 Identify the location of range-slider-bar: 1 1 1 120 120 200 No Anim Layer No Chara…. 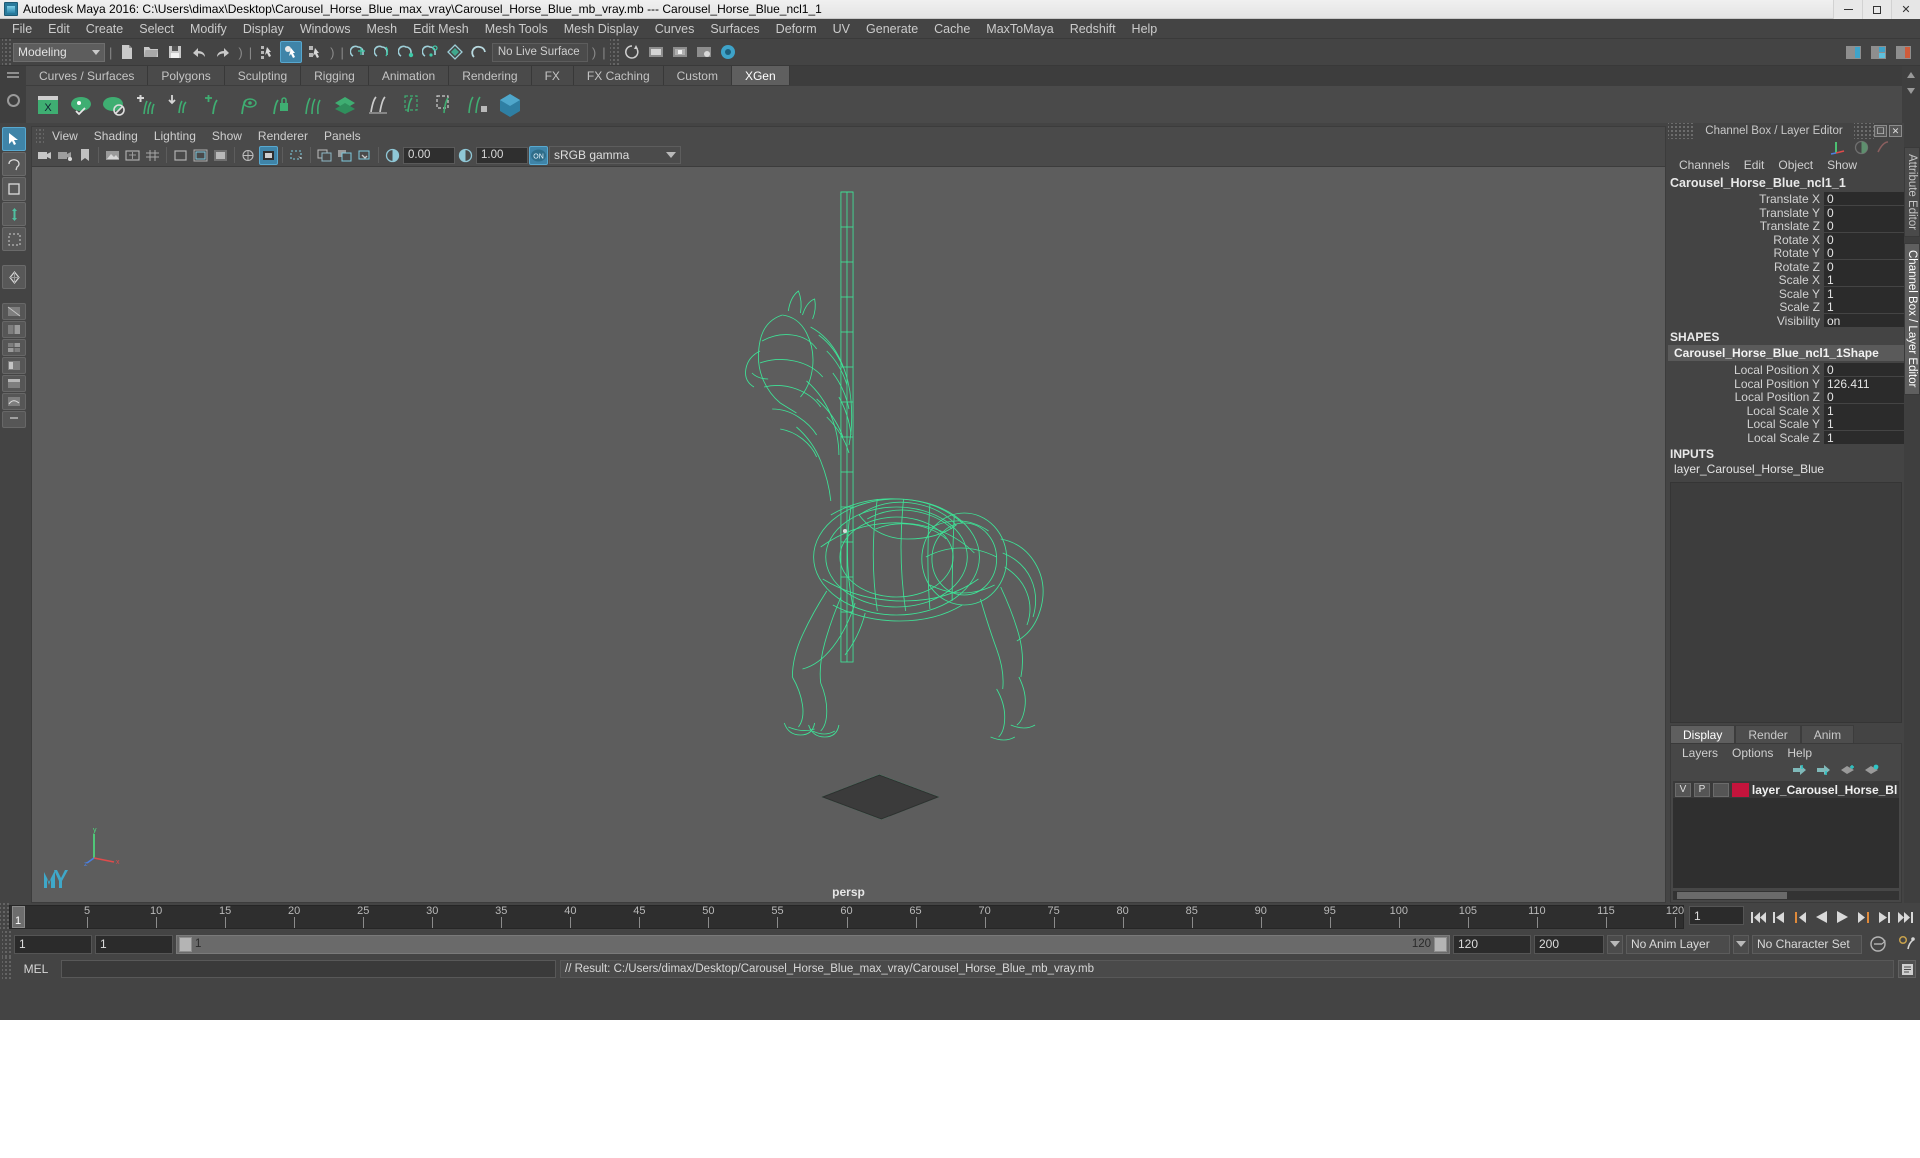
(960, 944).